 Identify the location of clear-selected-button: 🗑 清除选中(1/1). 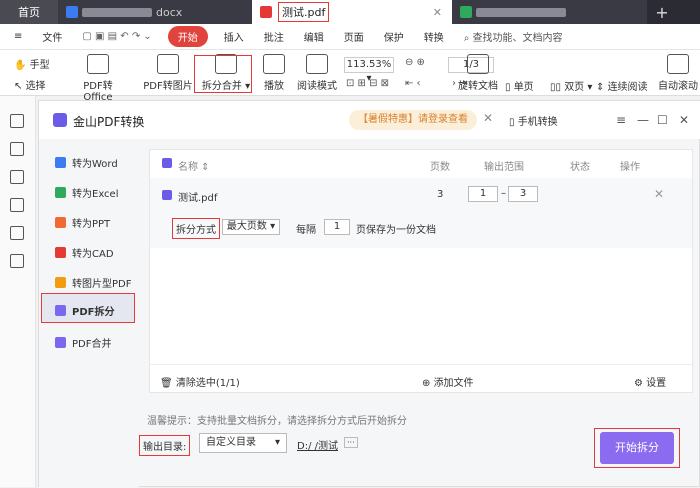
(200, 381).